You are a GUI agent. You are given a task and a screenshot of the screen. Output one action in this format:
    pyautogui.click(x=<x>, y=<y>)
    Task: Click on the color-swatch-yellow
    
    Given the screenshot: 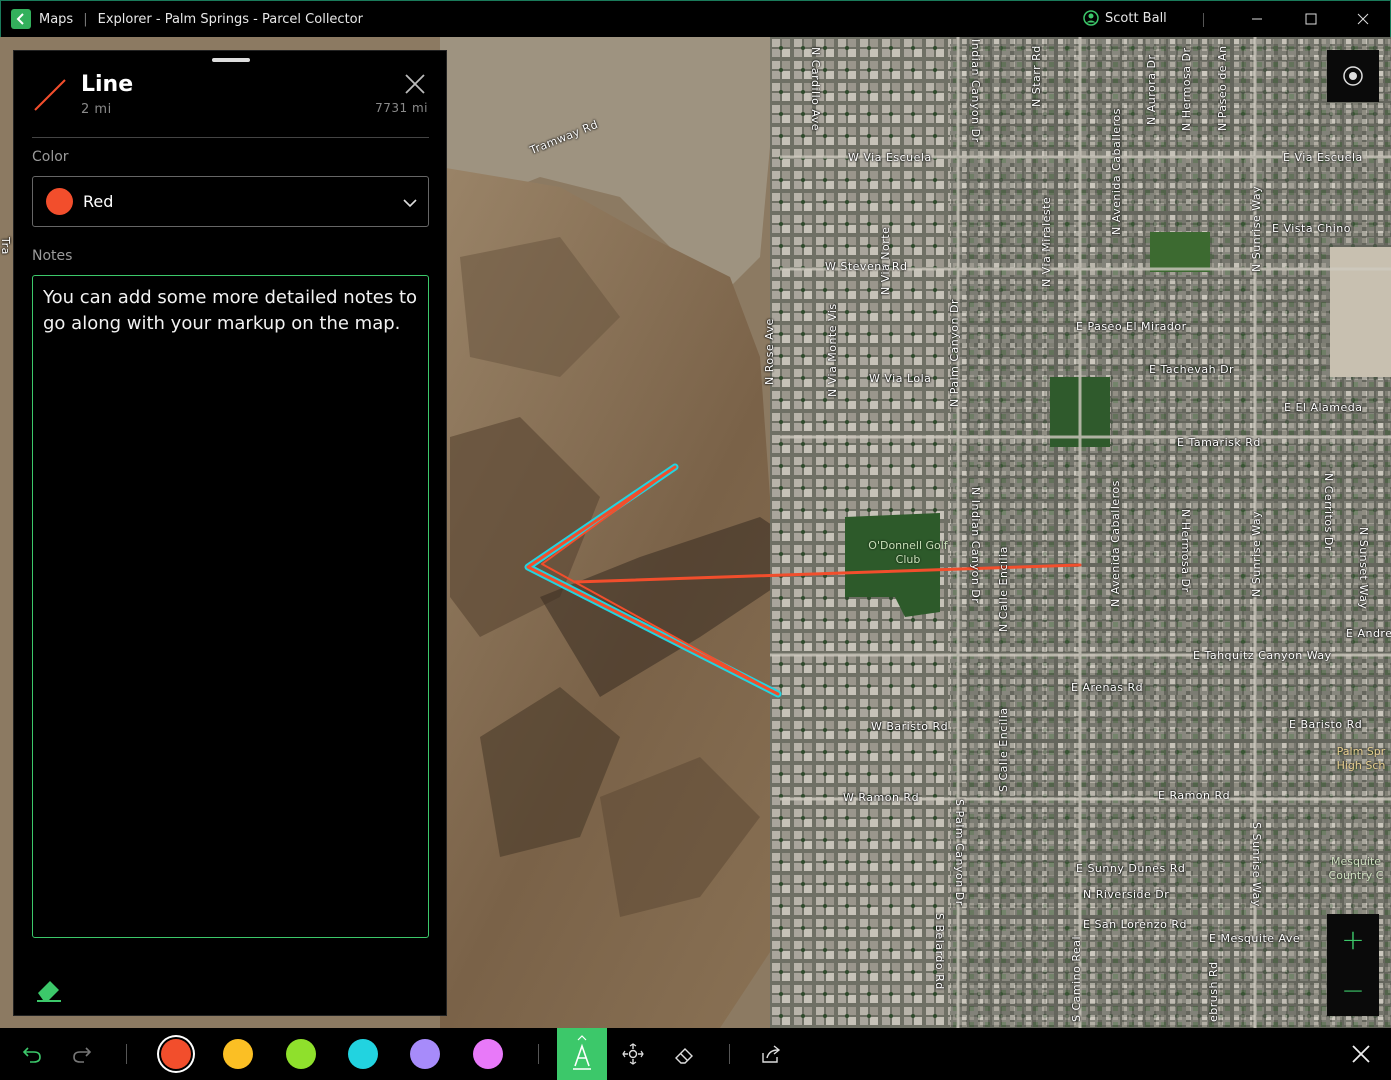 What is the action you would take?
    pyautogui.click(x=238, y=1054)
    